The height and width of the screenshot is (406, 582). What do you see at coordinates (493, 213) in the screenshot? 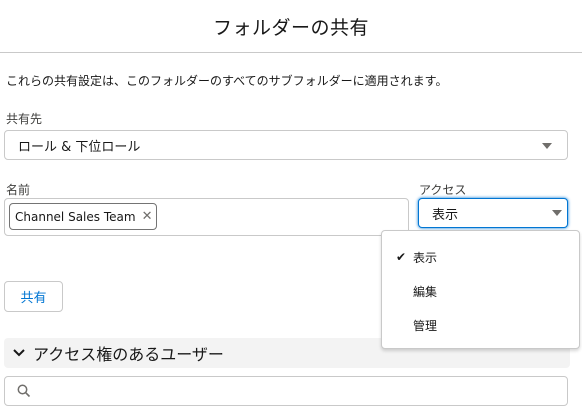
I see `access-select: 表示` at bounding box center [493, 213].